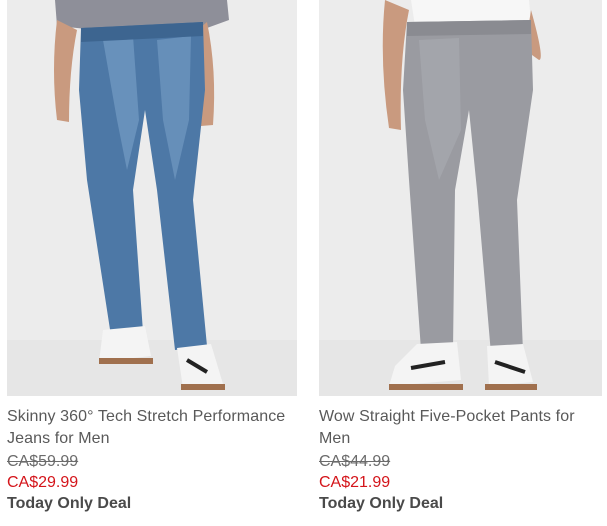  What do you see at coordinates (460, 428) in the screenshot?
I see `product-title: Wow Straight Five-Pocket Pants for Men` at bounding box center [460, 428].